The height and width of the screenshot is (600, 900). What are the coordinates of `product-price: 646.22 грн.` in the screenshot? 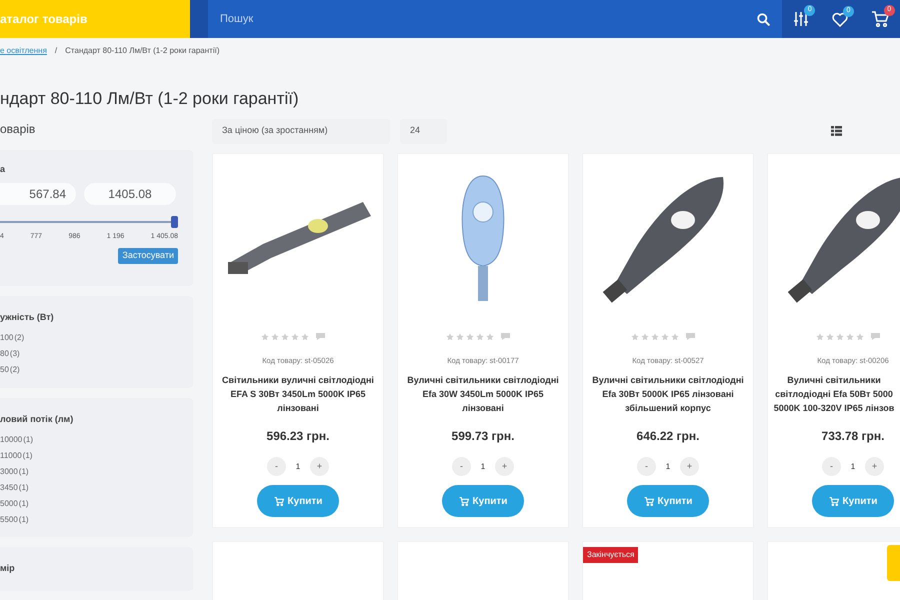 It's located at (668, 437).